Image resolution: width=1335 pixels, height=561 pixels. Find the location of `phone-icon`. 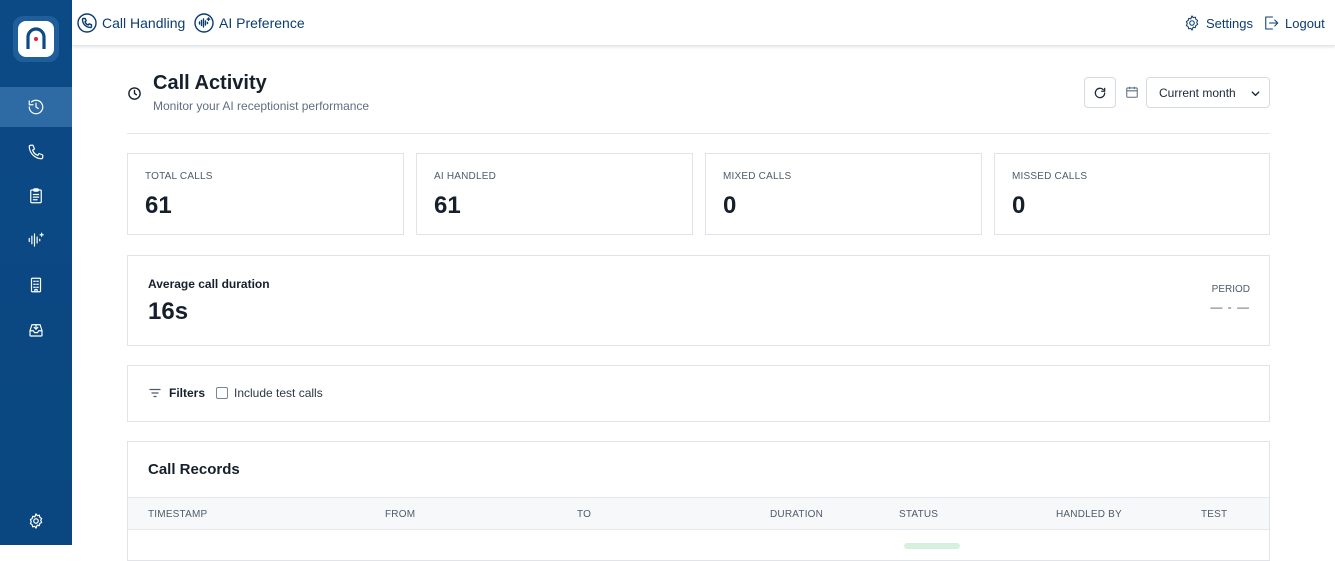

phone-icon is located at coordinates (36, 152).